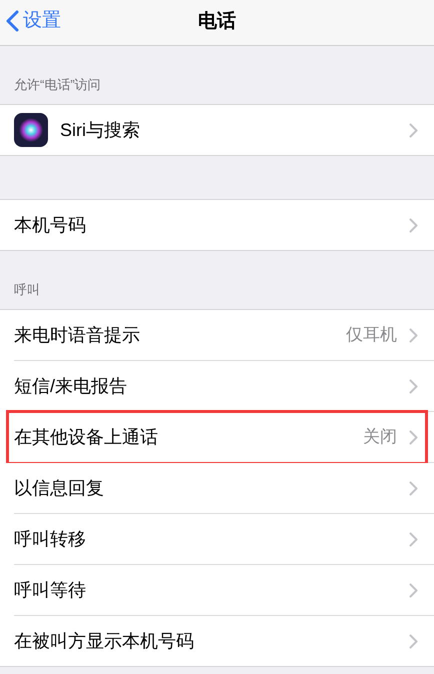 Image resolution: width=434 pixels, height=674 pixels. What do you see at coordinates (50, 590) in the screenshot?
I see `row-label: 呼叫等待` at bounding box center [50, 590].